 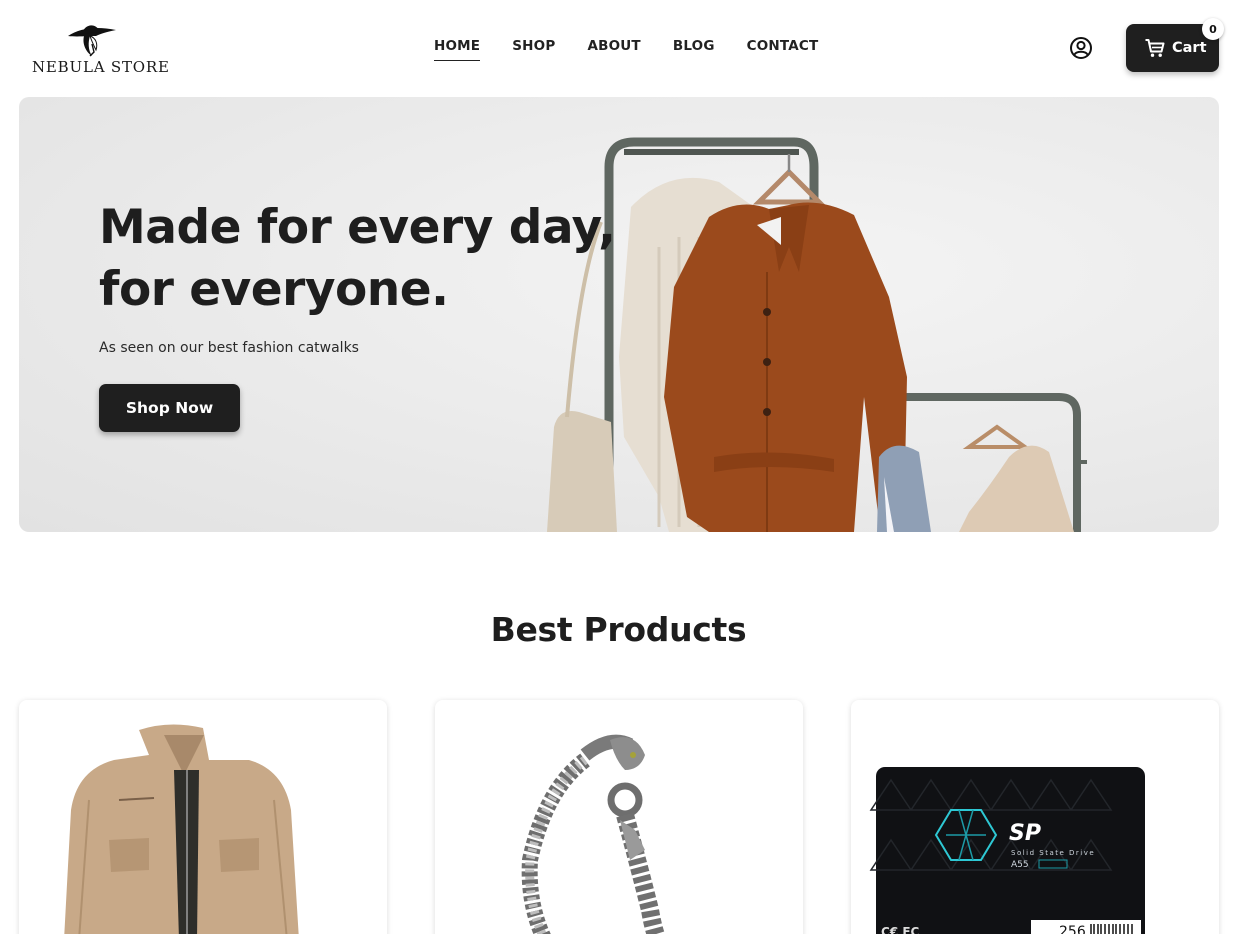 What do you see at coordinates (181, 829) in the screenshot?
I see `khaki-jacket-image` at bounding box center [181, 829].